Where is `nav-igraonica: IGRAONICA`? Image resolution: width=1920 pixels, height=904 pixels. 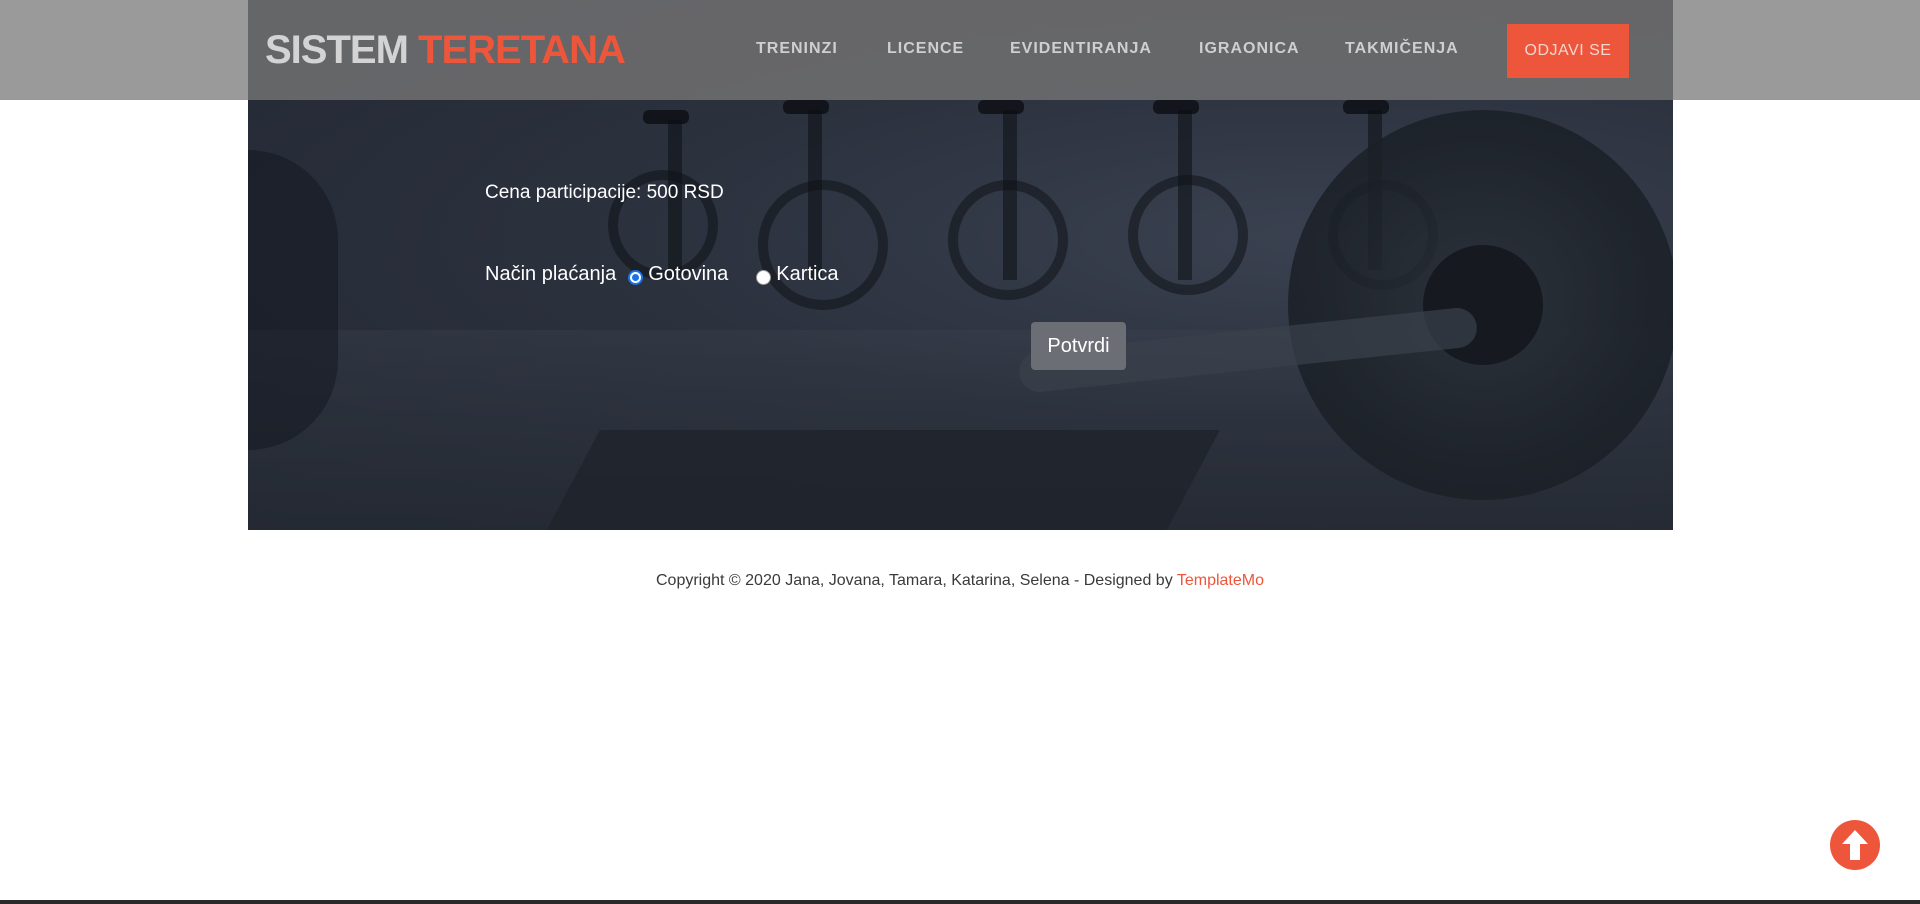
nav-igraonica: IGRAONICA is located at coordinates (1249, 49).